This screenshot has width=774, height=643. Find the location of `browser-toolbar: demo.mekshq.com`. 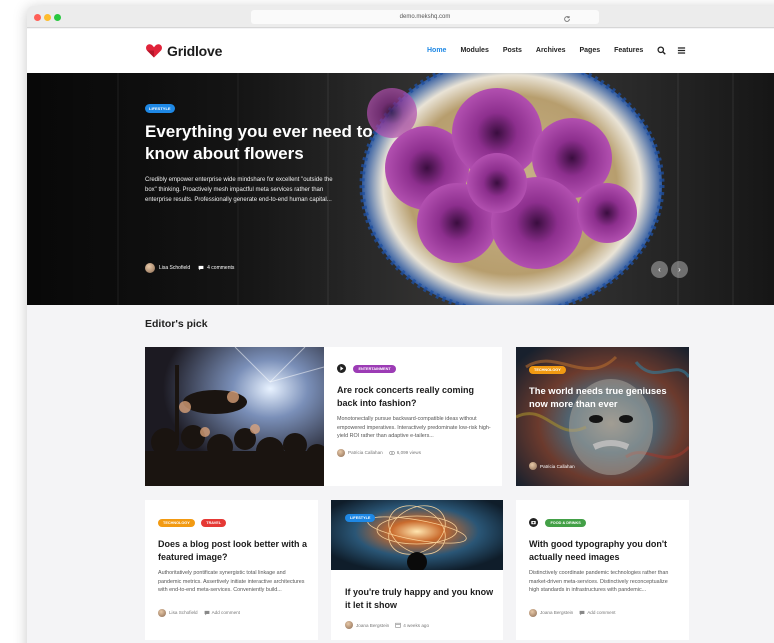

browser-toolbar: demo.mekshq.com is located at coordinates (400, 17).